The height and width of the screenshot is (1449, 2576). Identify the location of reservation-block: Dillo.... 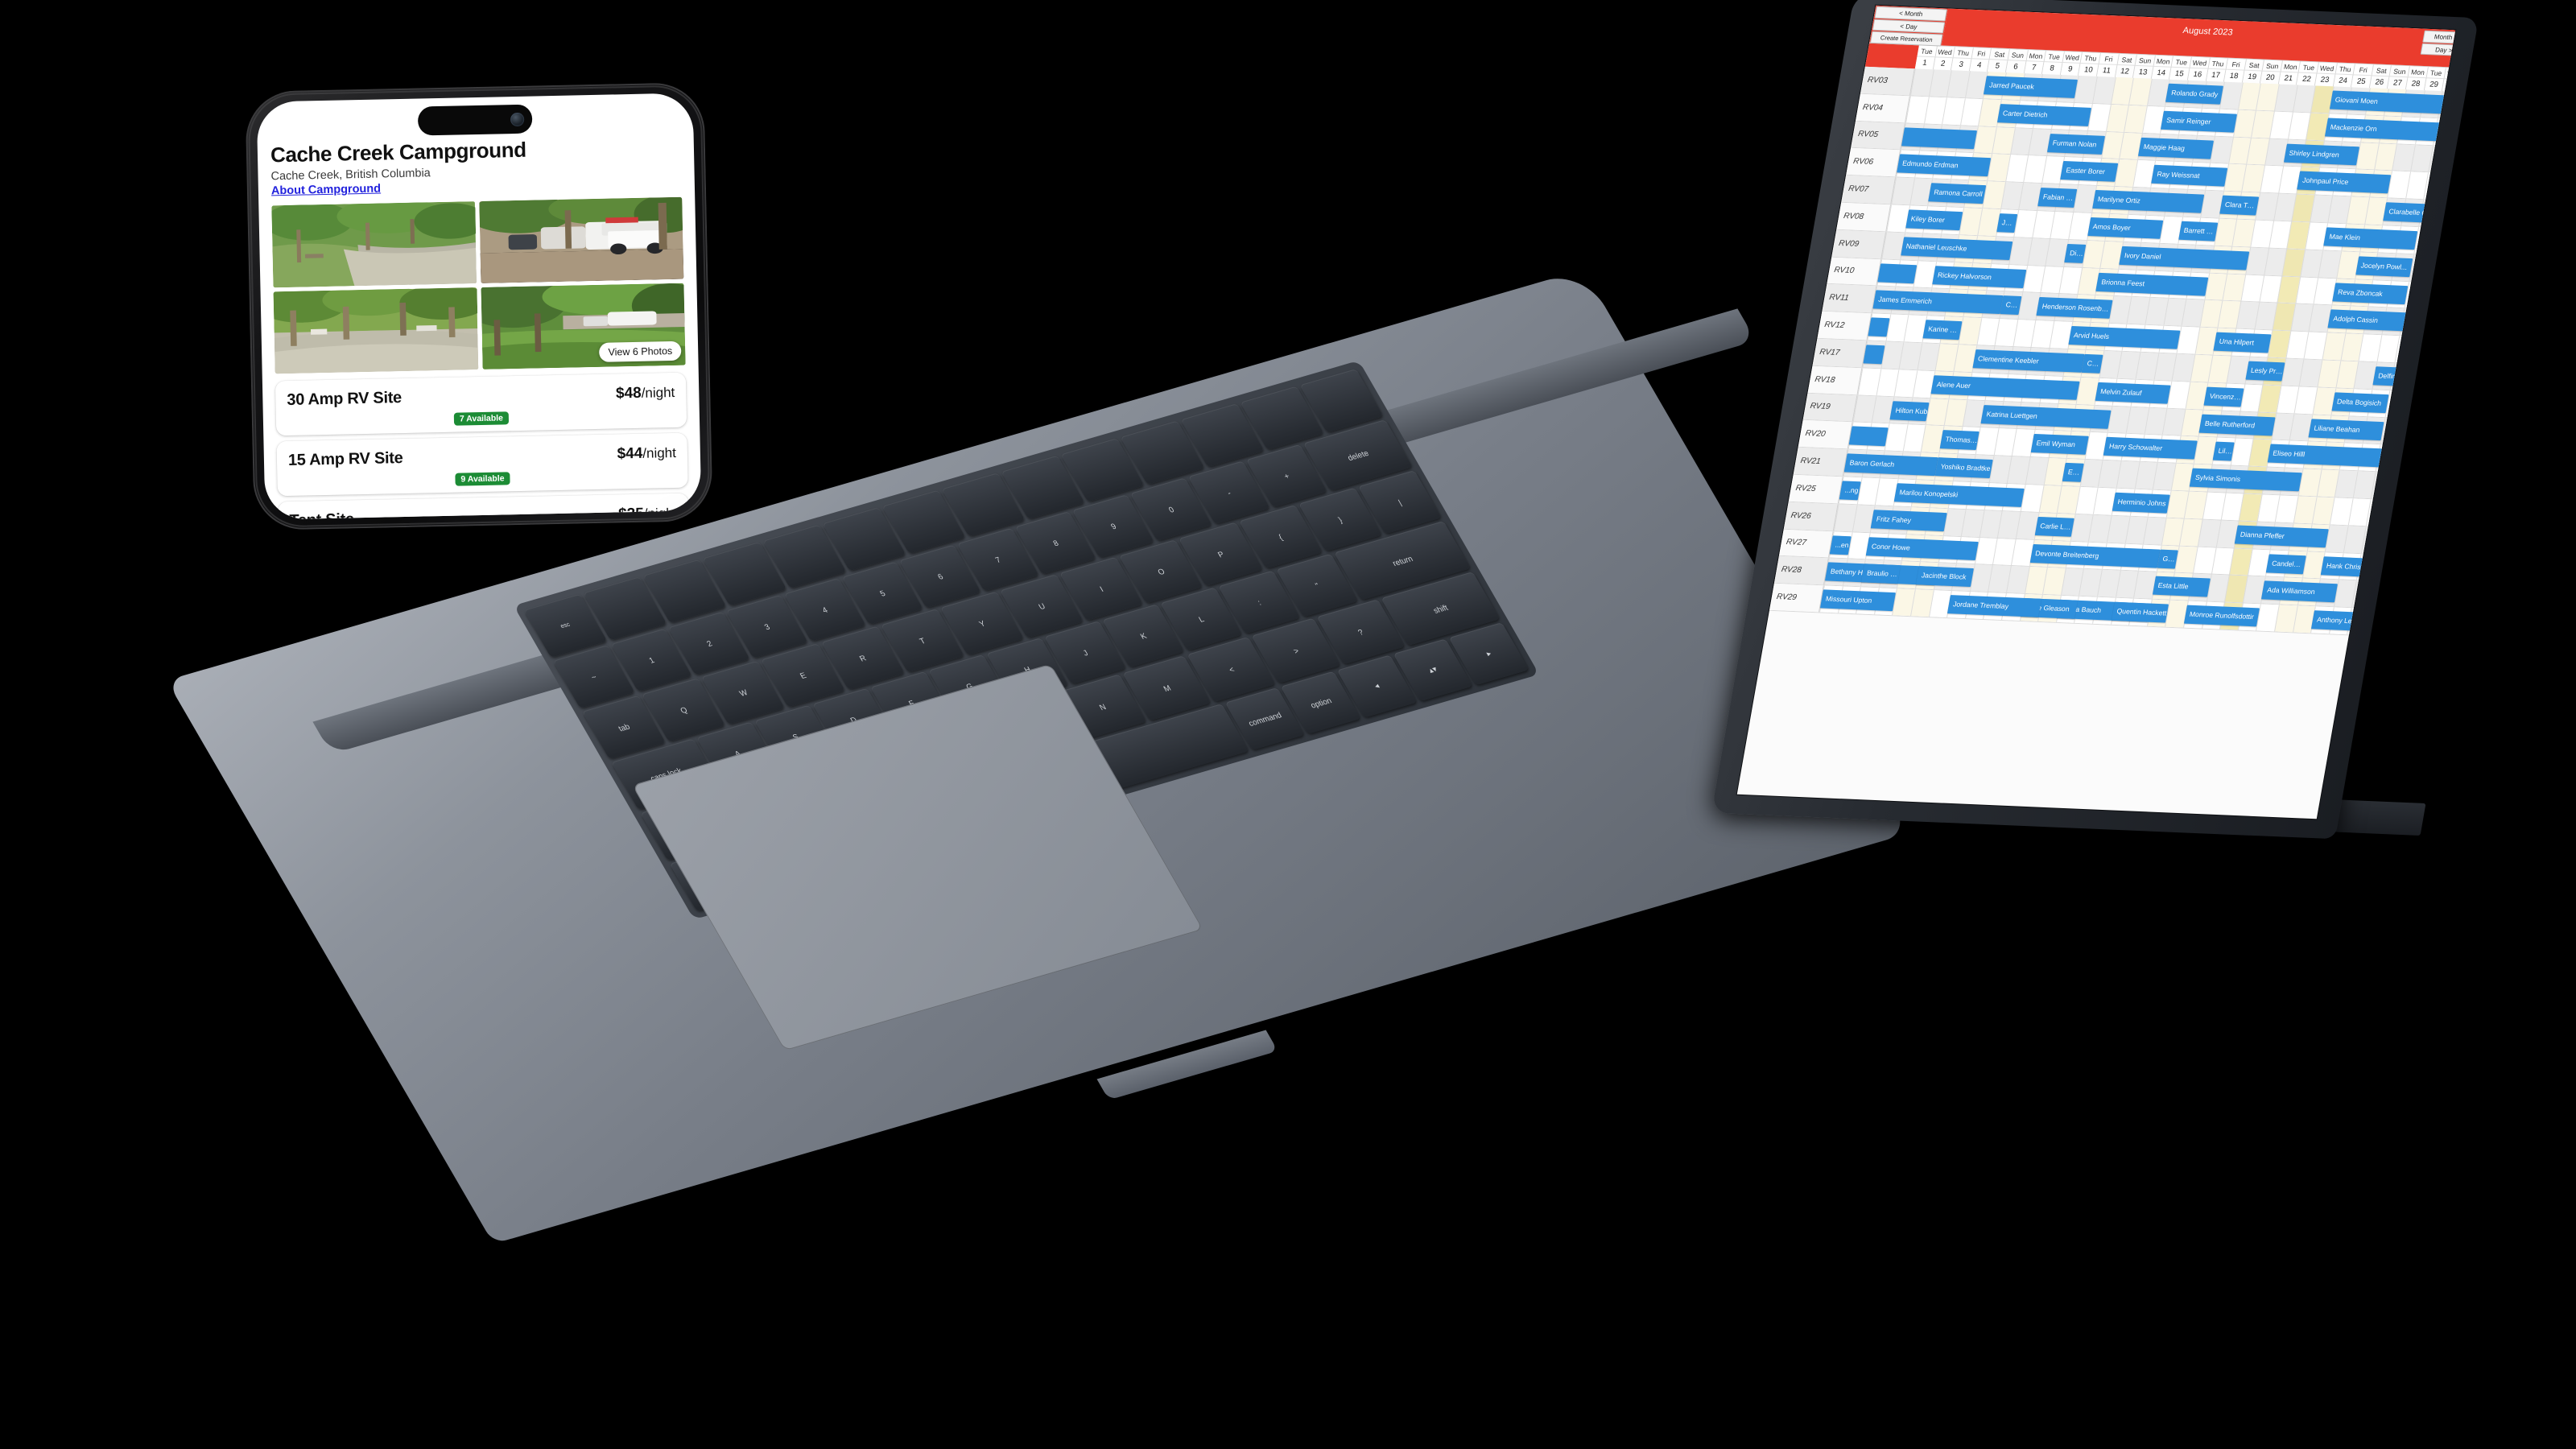
(2075, 253).